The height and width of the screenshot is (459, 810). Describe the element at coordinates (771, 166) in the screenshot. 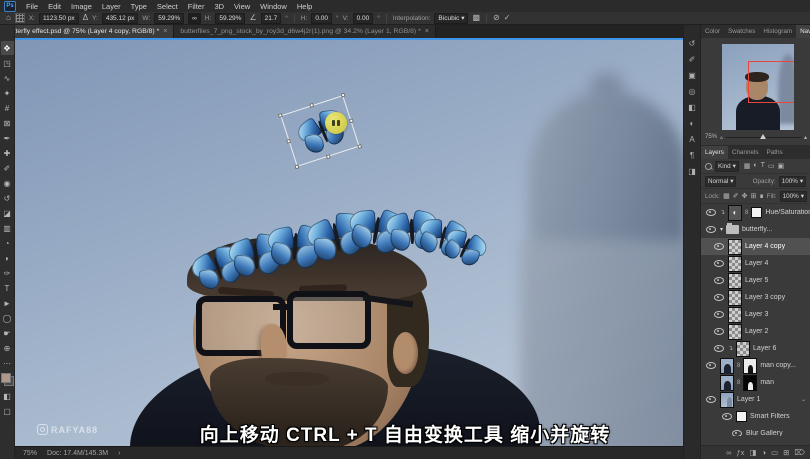

I see `filter-shape-icon: ▭` at that location.